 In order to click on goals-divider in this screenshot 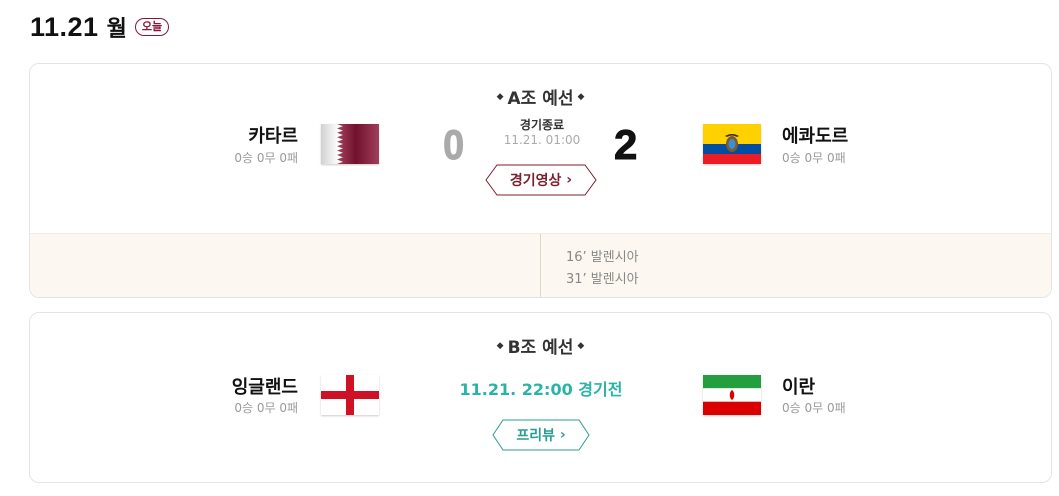, I will do `click(540, 265)`.